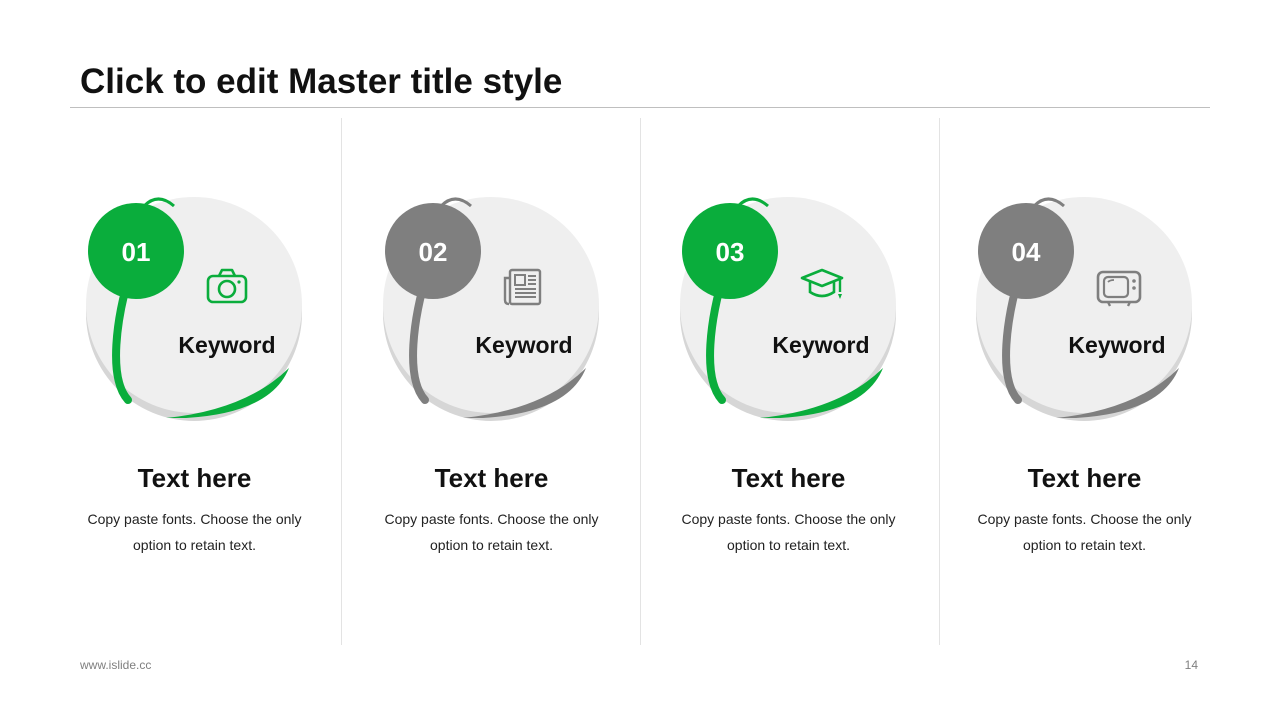  What do you see at coordinates (433, 252) in the screenshot?
I see `step-number: 02` at bounding box center [433, 252].